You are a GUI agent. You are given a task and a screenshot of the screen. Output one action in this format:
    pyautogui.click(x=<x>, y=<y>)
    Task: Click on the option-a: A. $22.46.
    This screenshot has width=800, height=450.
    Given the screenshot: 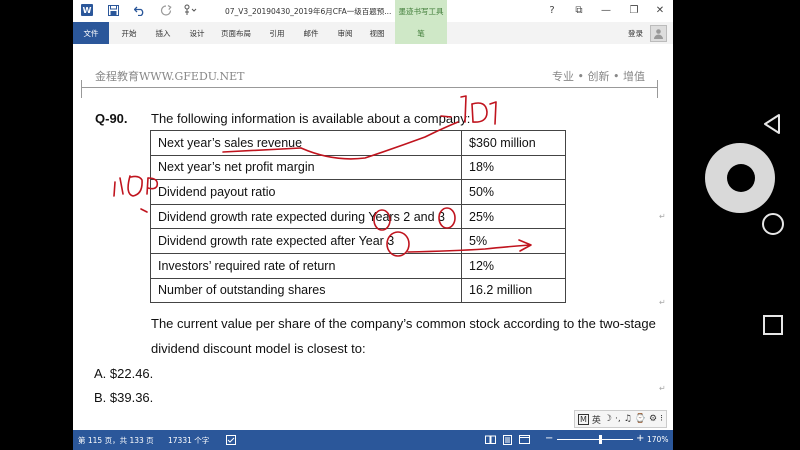 What is the action you would take?
    pyautogui.click(x=124, y=373)
    